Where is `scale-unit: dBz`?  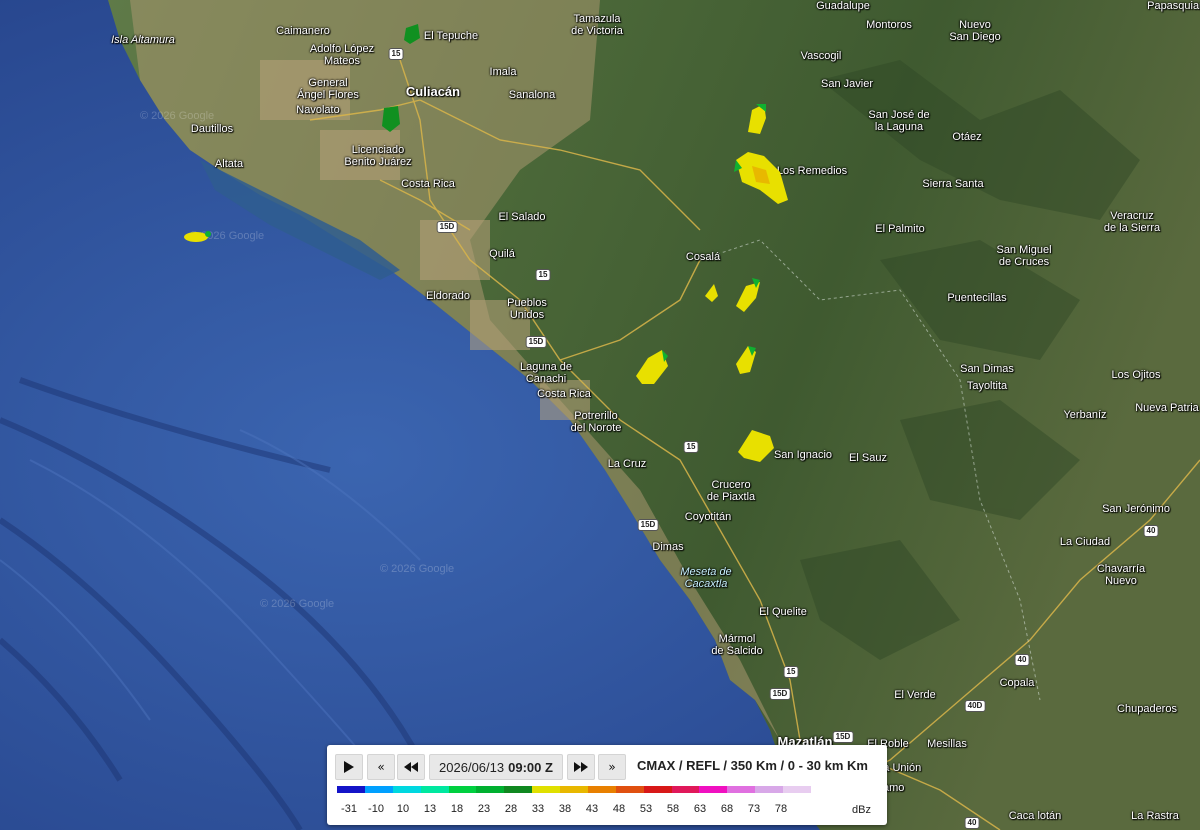
scale-unit: dBz is located at coordinates (861, 810).